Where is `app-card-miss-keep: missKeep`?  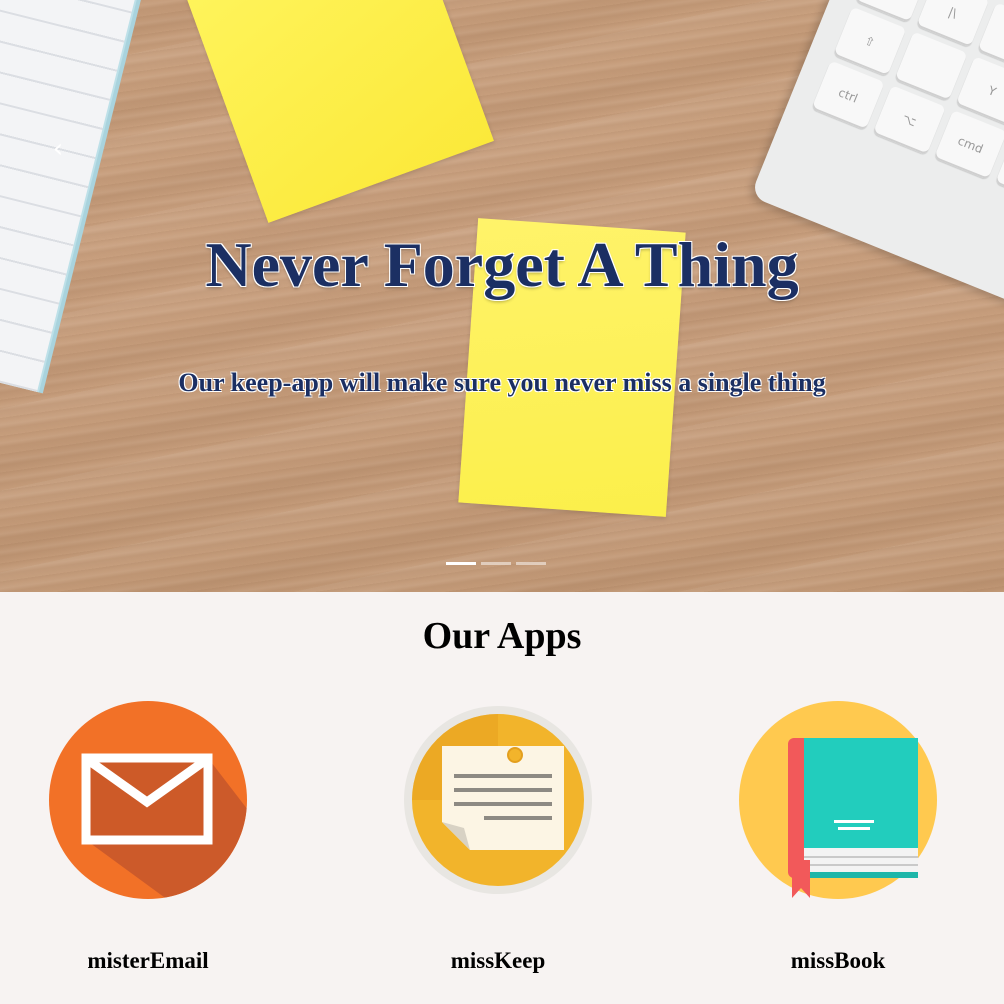 app-card-miss-keep: missKeep is located at coordinates (498, 836).